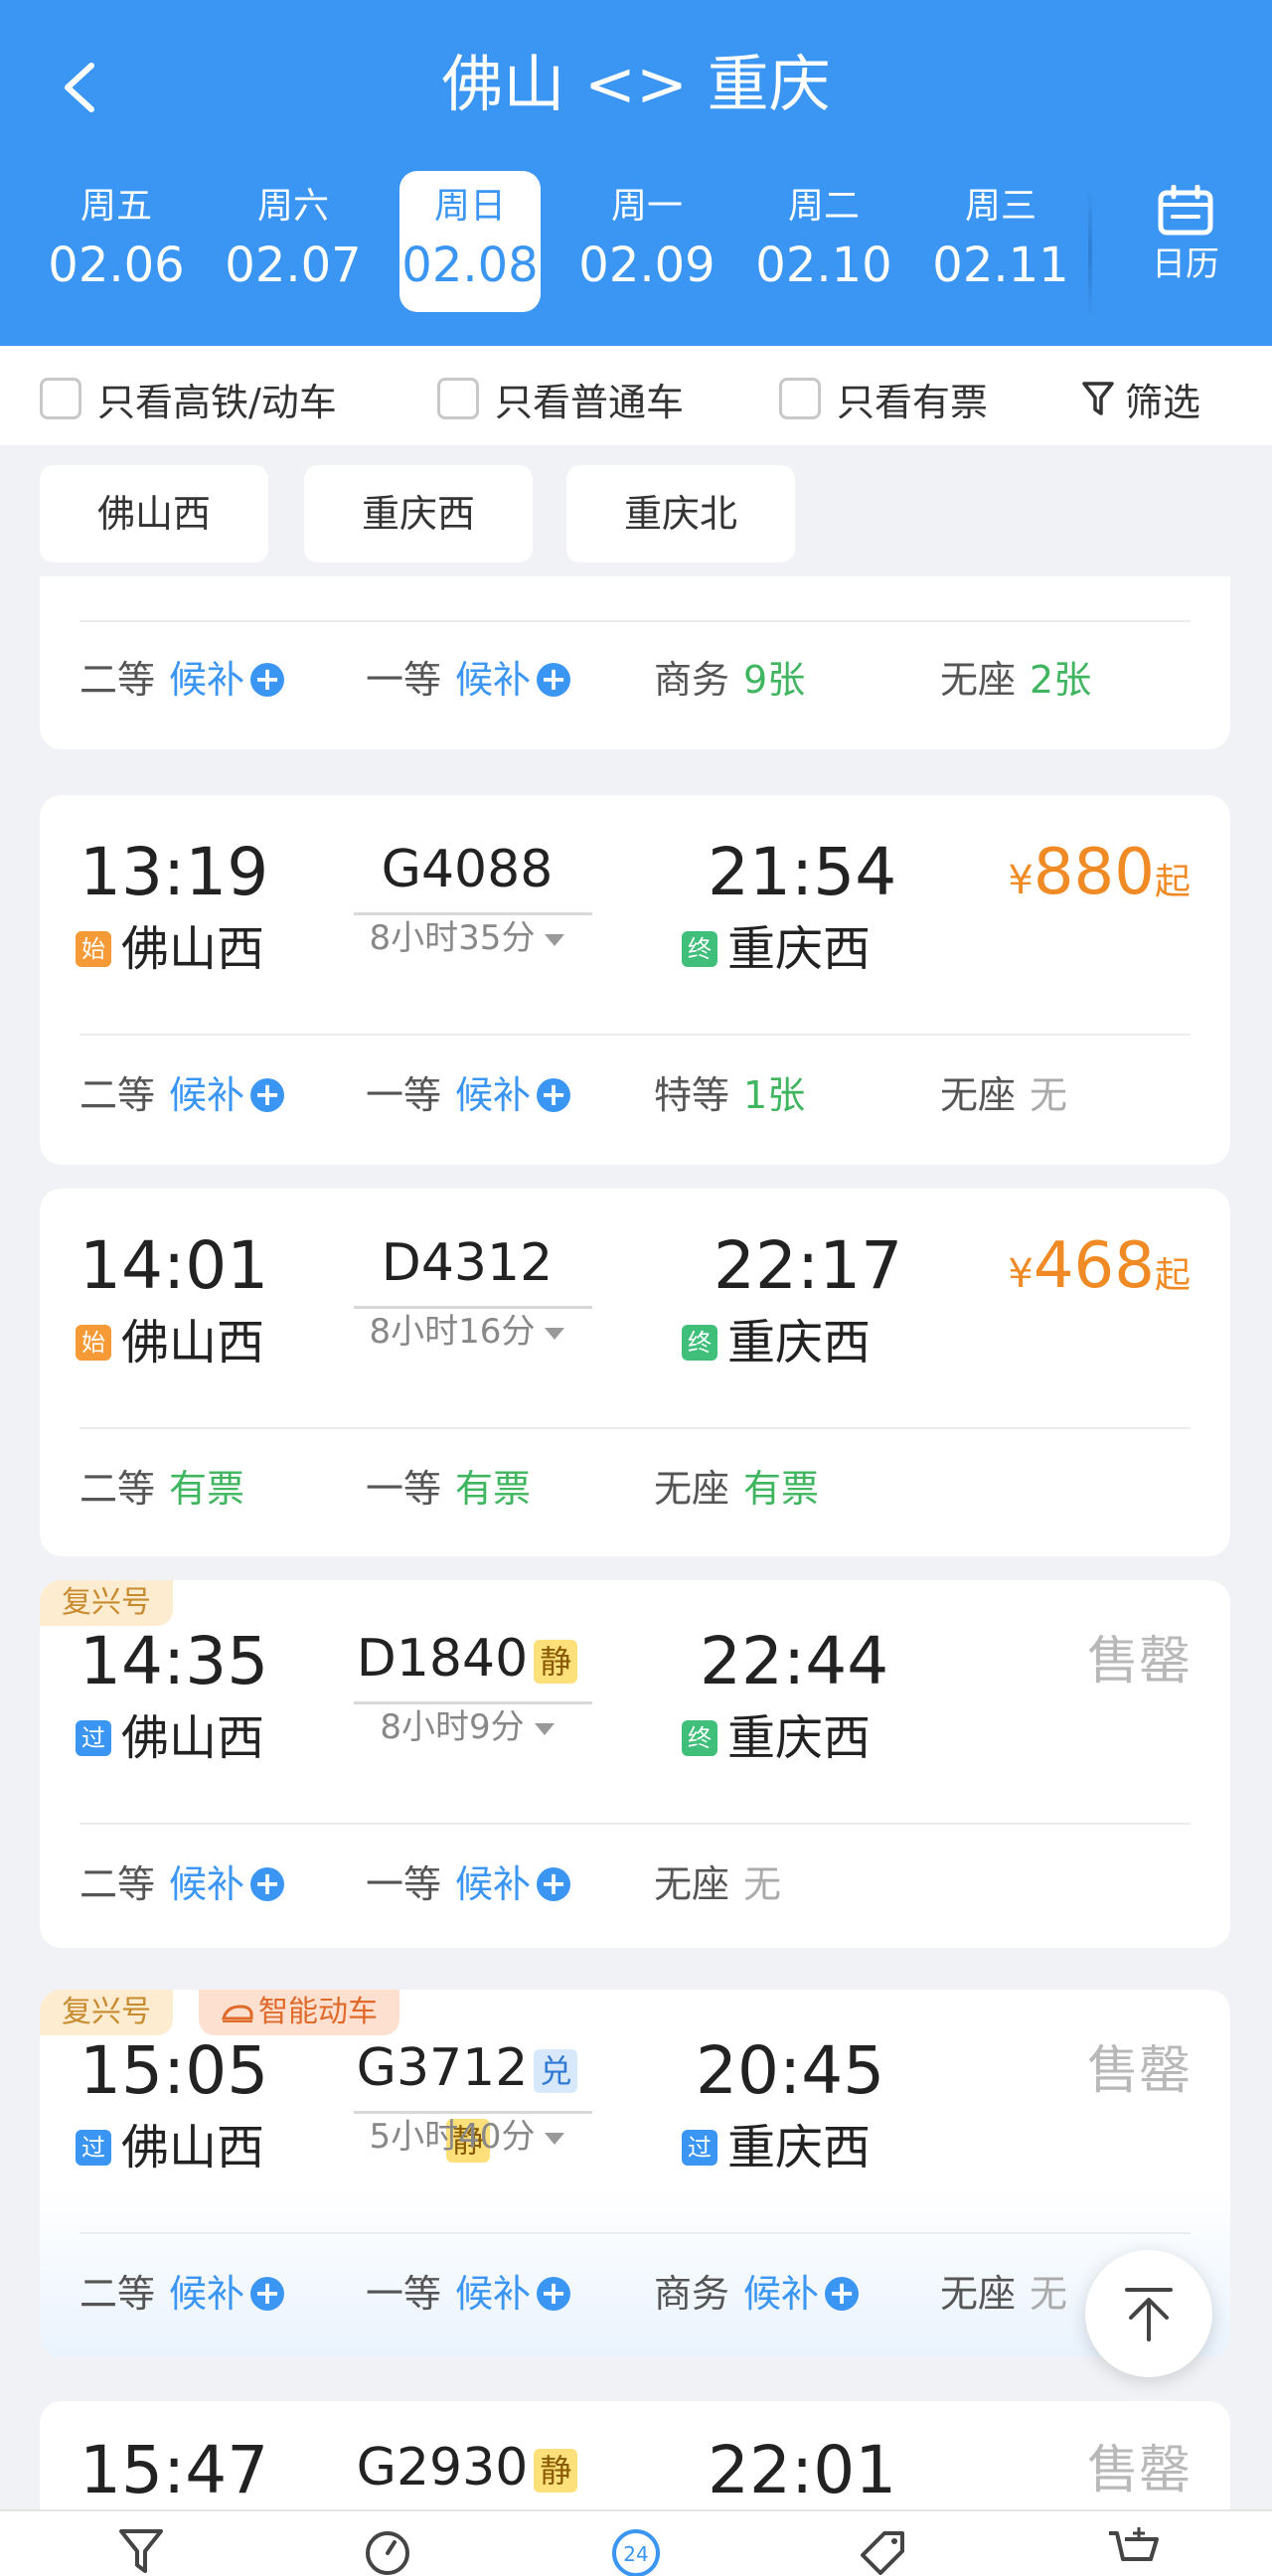 The width and height of the screenshot is (1272, 2576). Describe the element at coordinates (636, 2550) in the screenshot. I see `24h-icon: 24` at that location.